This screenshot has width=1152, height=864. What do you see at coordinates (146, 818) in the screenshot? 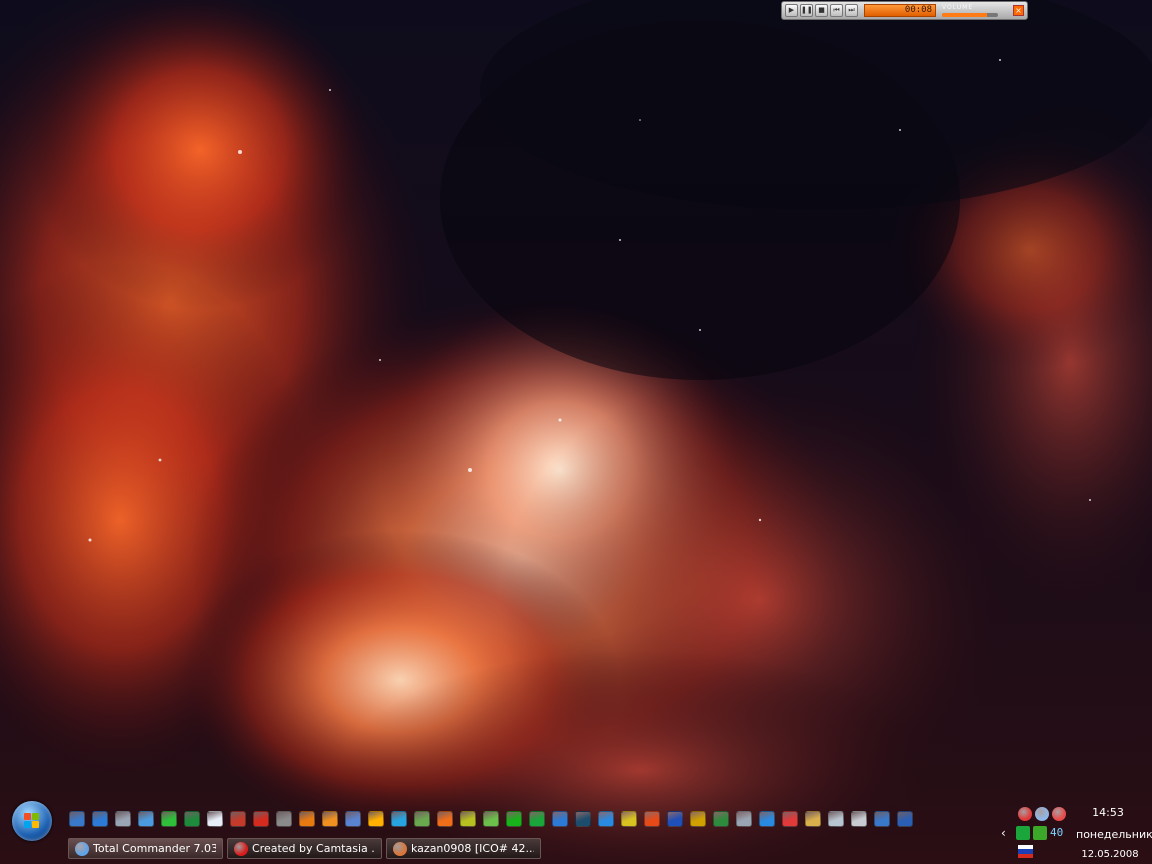
I see `document-icon` at bounding box center [146, 818].